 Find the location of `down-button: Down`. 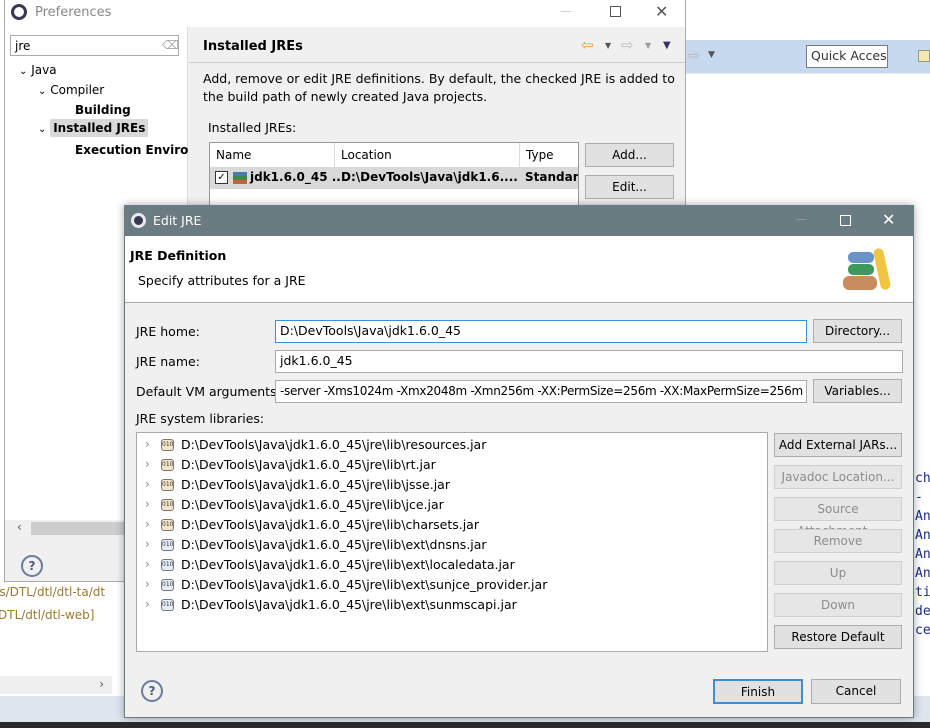

down-button: Down is located at coordinates (838, 605).